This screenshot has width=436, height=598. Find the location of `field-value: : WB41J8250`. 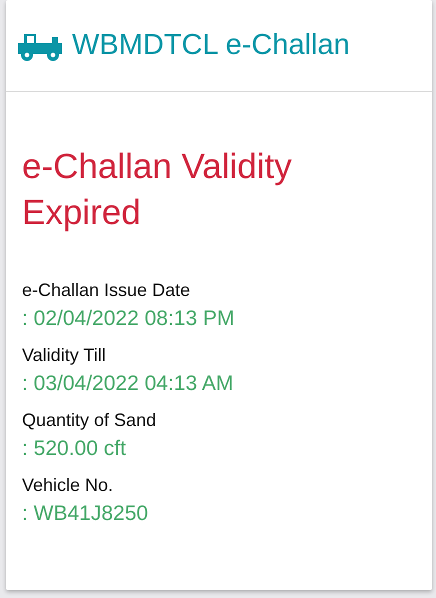

field-value: : WB41J8250 is located at coordinates (86, 514).